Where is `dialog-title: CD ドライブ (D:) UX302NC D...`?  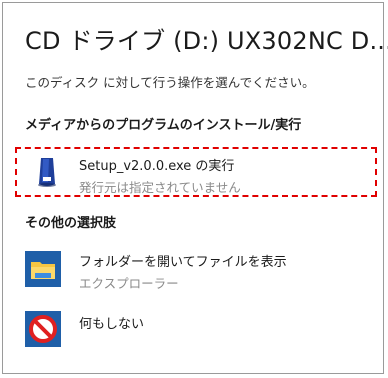 dialog-title: CD ドライブ (D:) UX302NC D... is located at coordinates (206, 41).